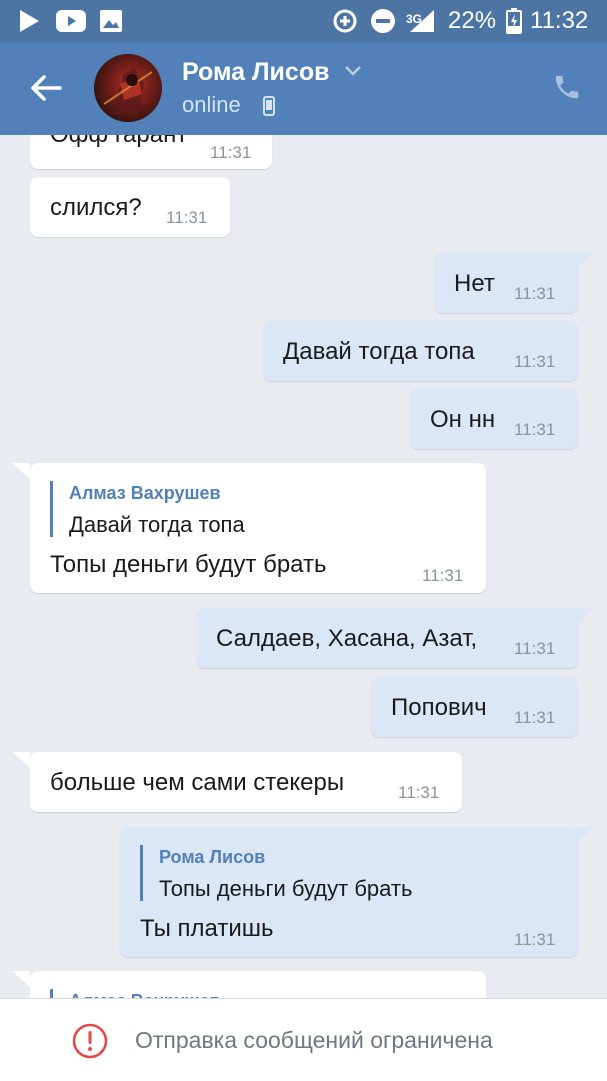 The height and width of the screenshot is (1081, 607). What do you see at coordinates (345, 21) in the screenshot?
I see `data-saver-icon` at bounding box center [345, 21].